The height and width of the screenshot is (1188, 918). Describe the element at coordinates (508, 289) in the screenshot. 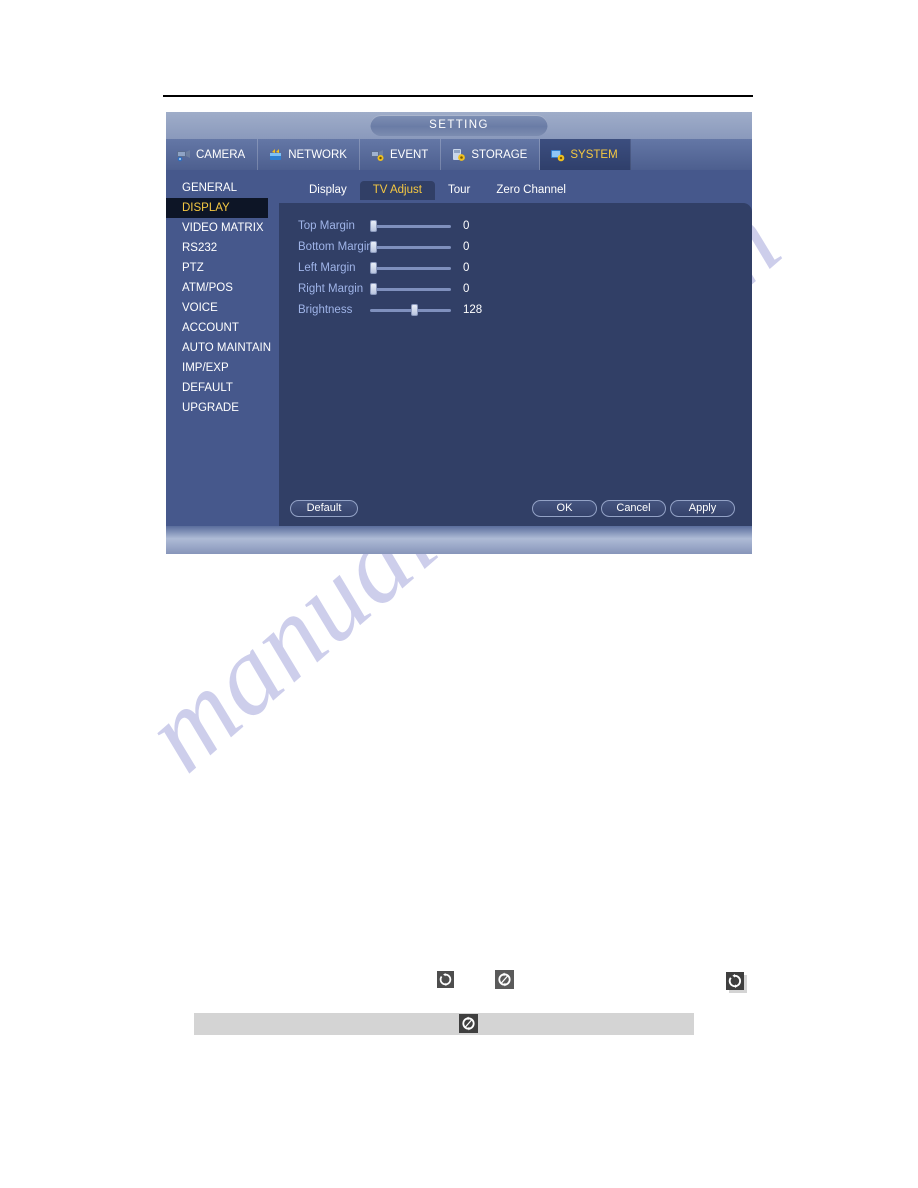

I see `slider-row-right-margin: Right Margin 0` at that location.